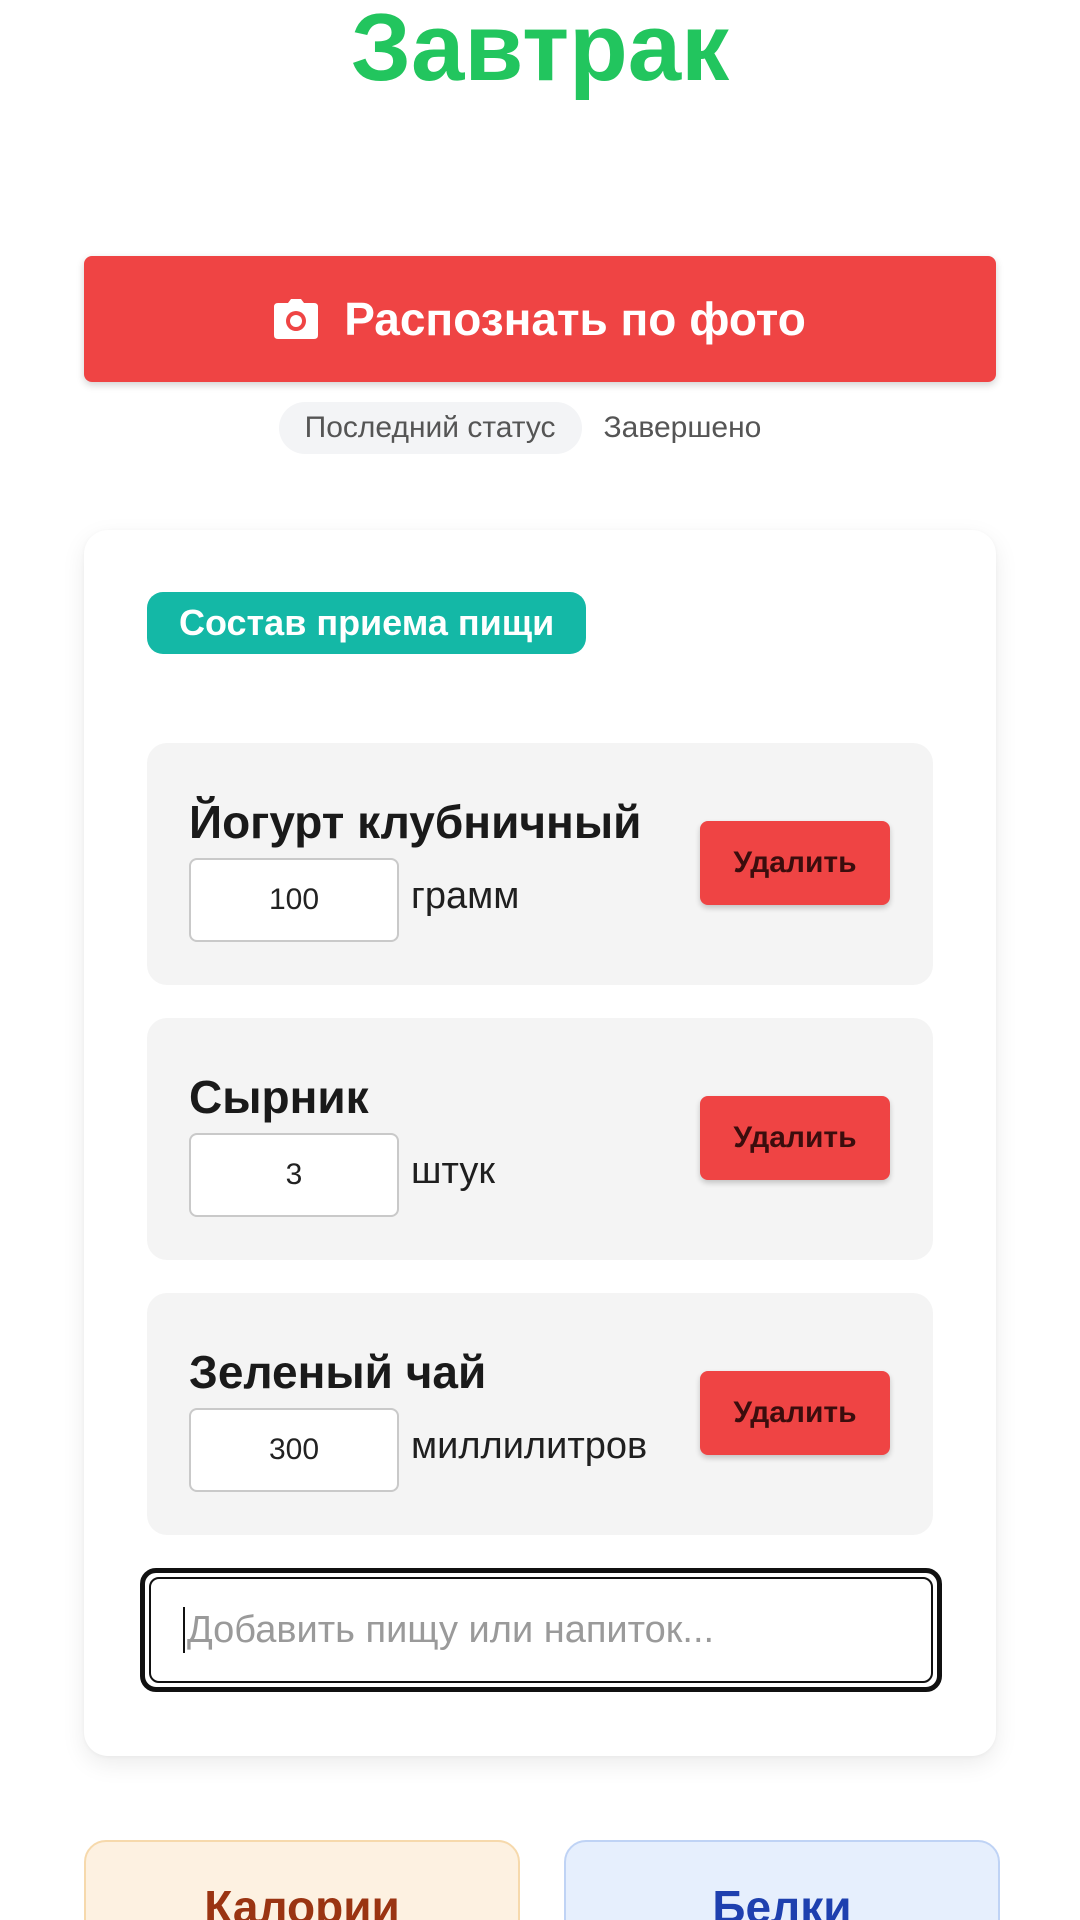 The height and width of the screenshot is (1920, 1080). I want to click on quantity-input: 100, so click(294, 900).